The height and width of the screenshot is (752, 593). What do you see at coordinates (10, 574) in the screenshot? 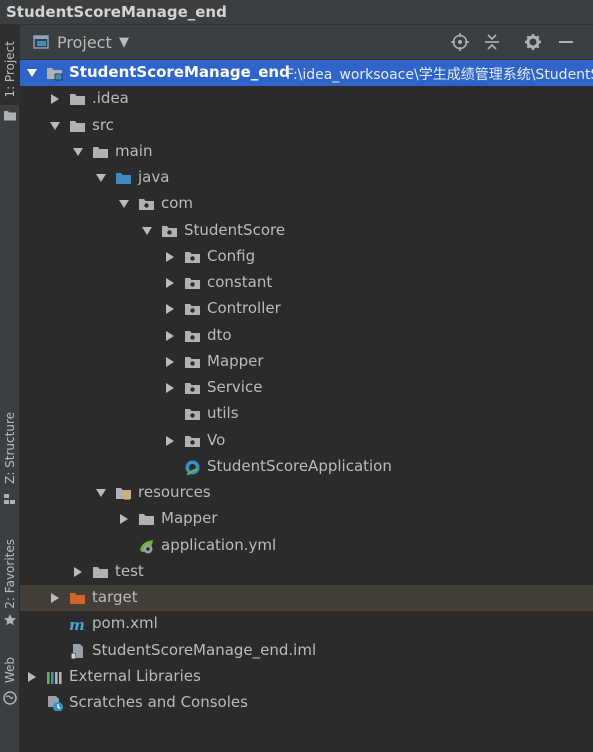
I see `side-tab-label: 2: Favorites` at bounding box center [10, 574].